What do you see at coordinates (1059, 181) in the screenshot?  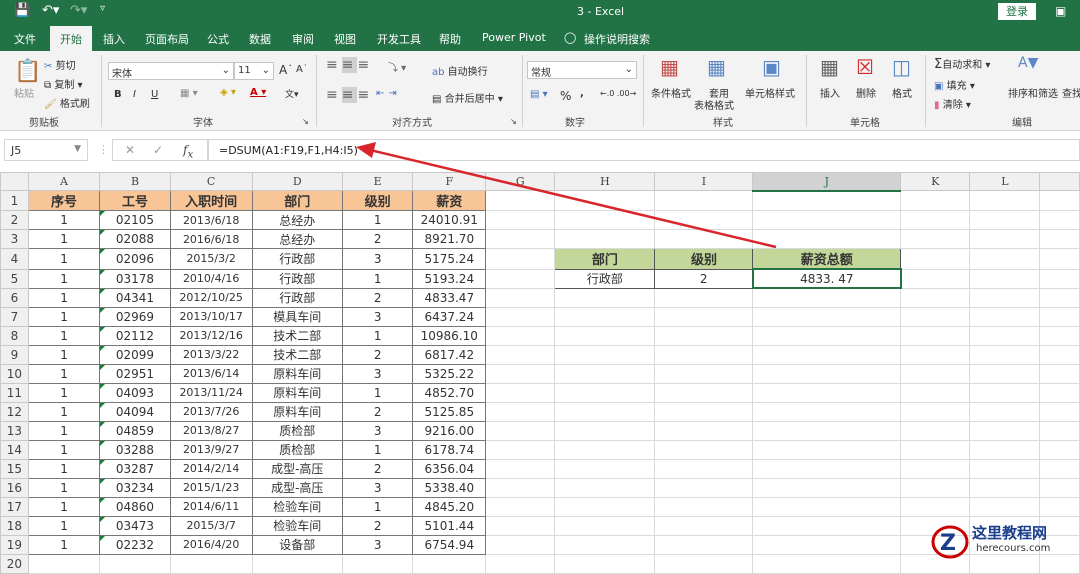 I see `column-header-m` at bounding box center [1059, 181].